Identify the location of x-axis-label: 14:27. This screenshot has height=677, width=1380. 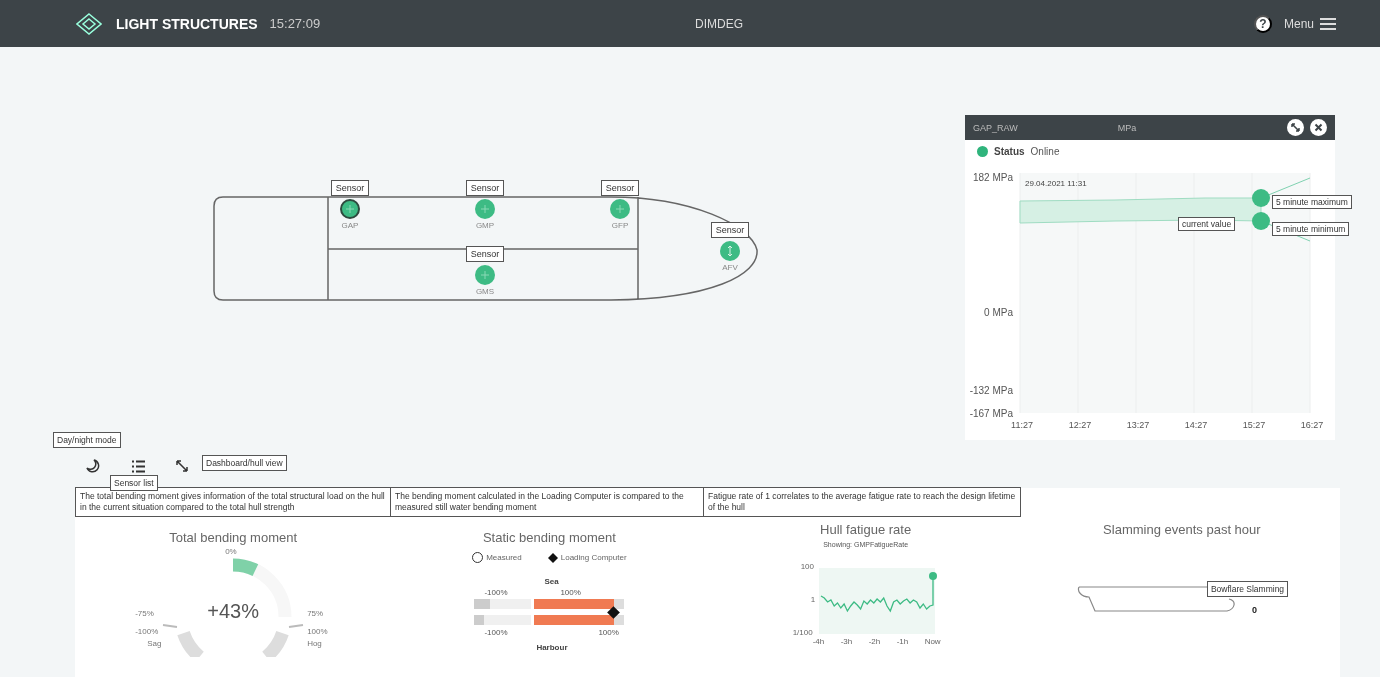
(1196, 425).